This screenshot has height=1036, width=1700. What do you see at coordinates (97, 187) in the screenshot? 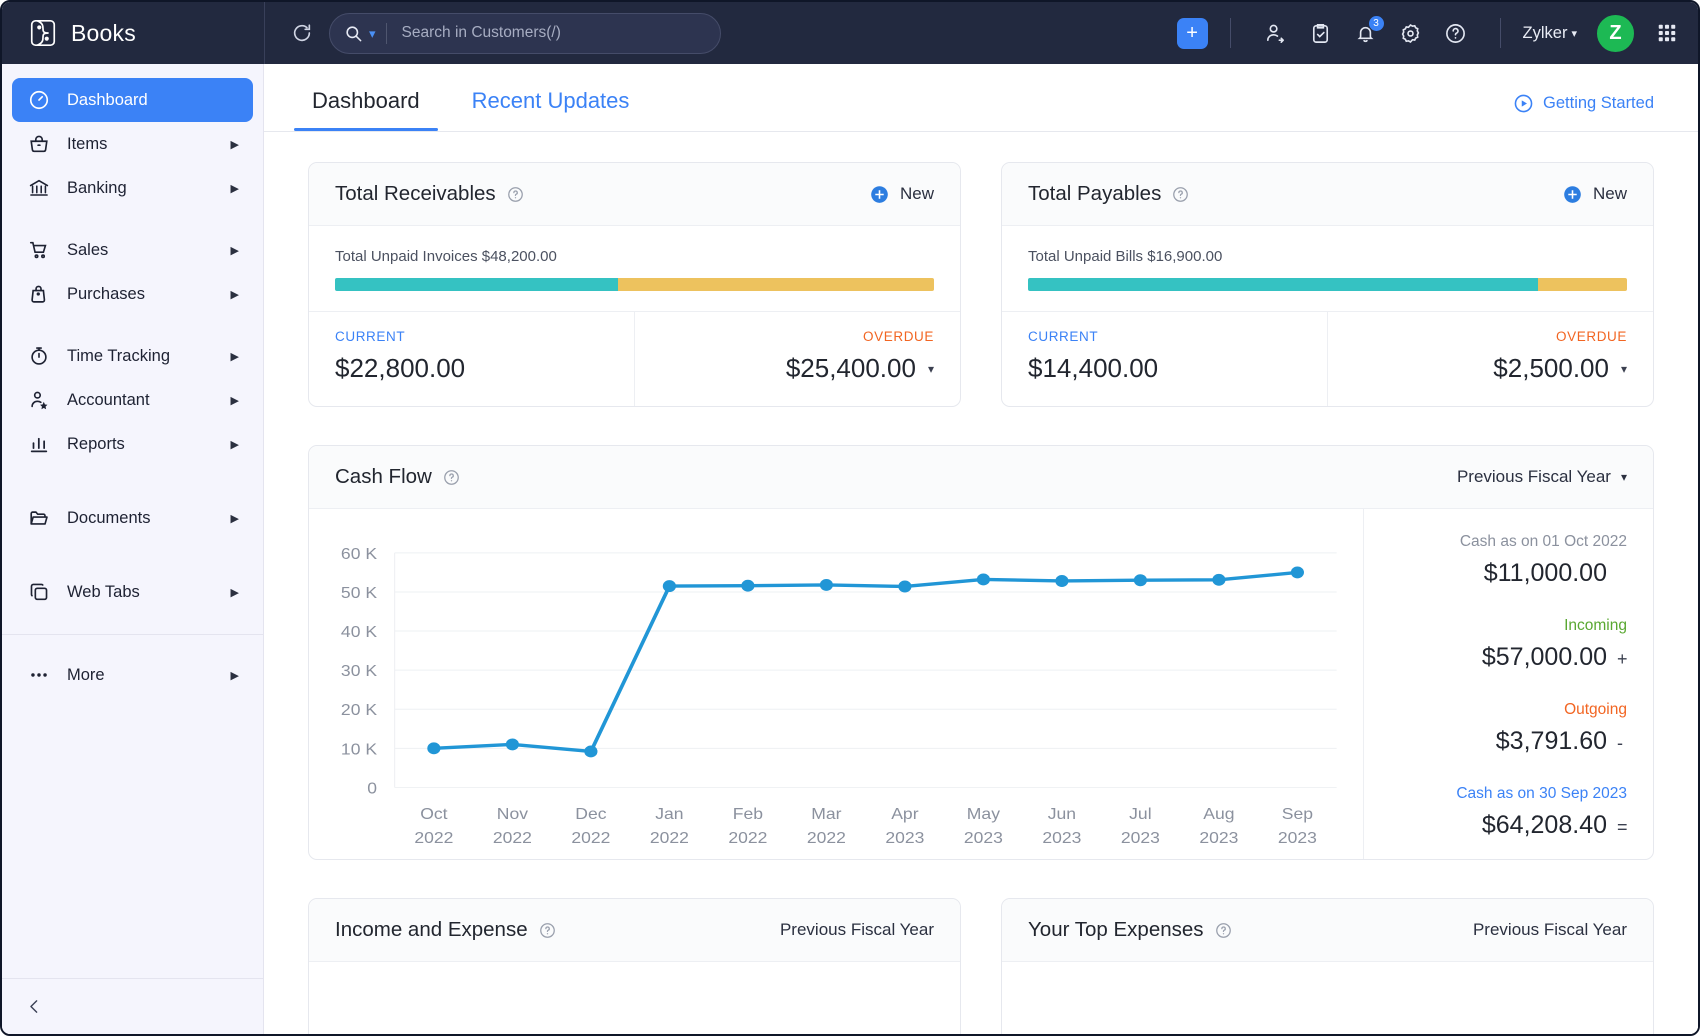
I see `sidebar-item-label: Banking` at bounding box center [97, 187].